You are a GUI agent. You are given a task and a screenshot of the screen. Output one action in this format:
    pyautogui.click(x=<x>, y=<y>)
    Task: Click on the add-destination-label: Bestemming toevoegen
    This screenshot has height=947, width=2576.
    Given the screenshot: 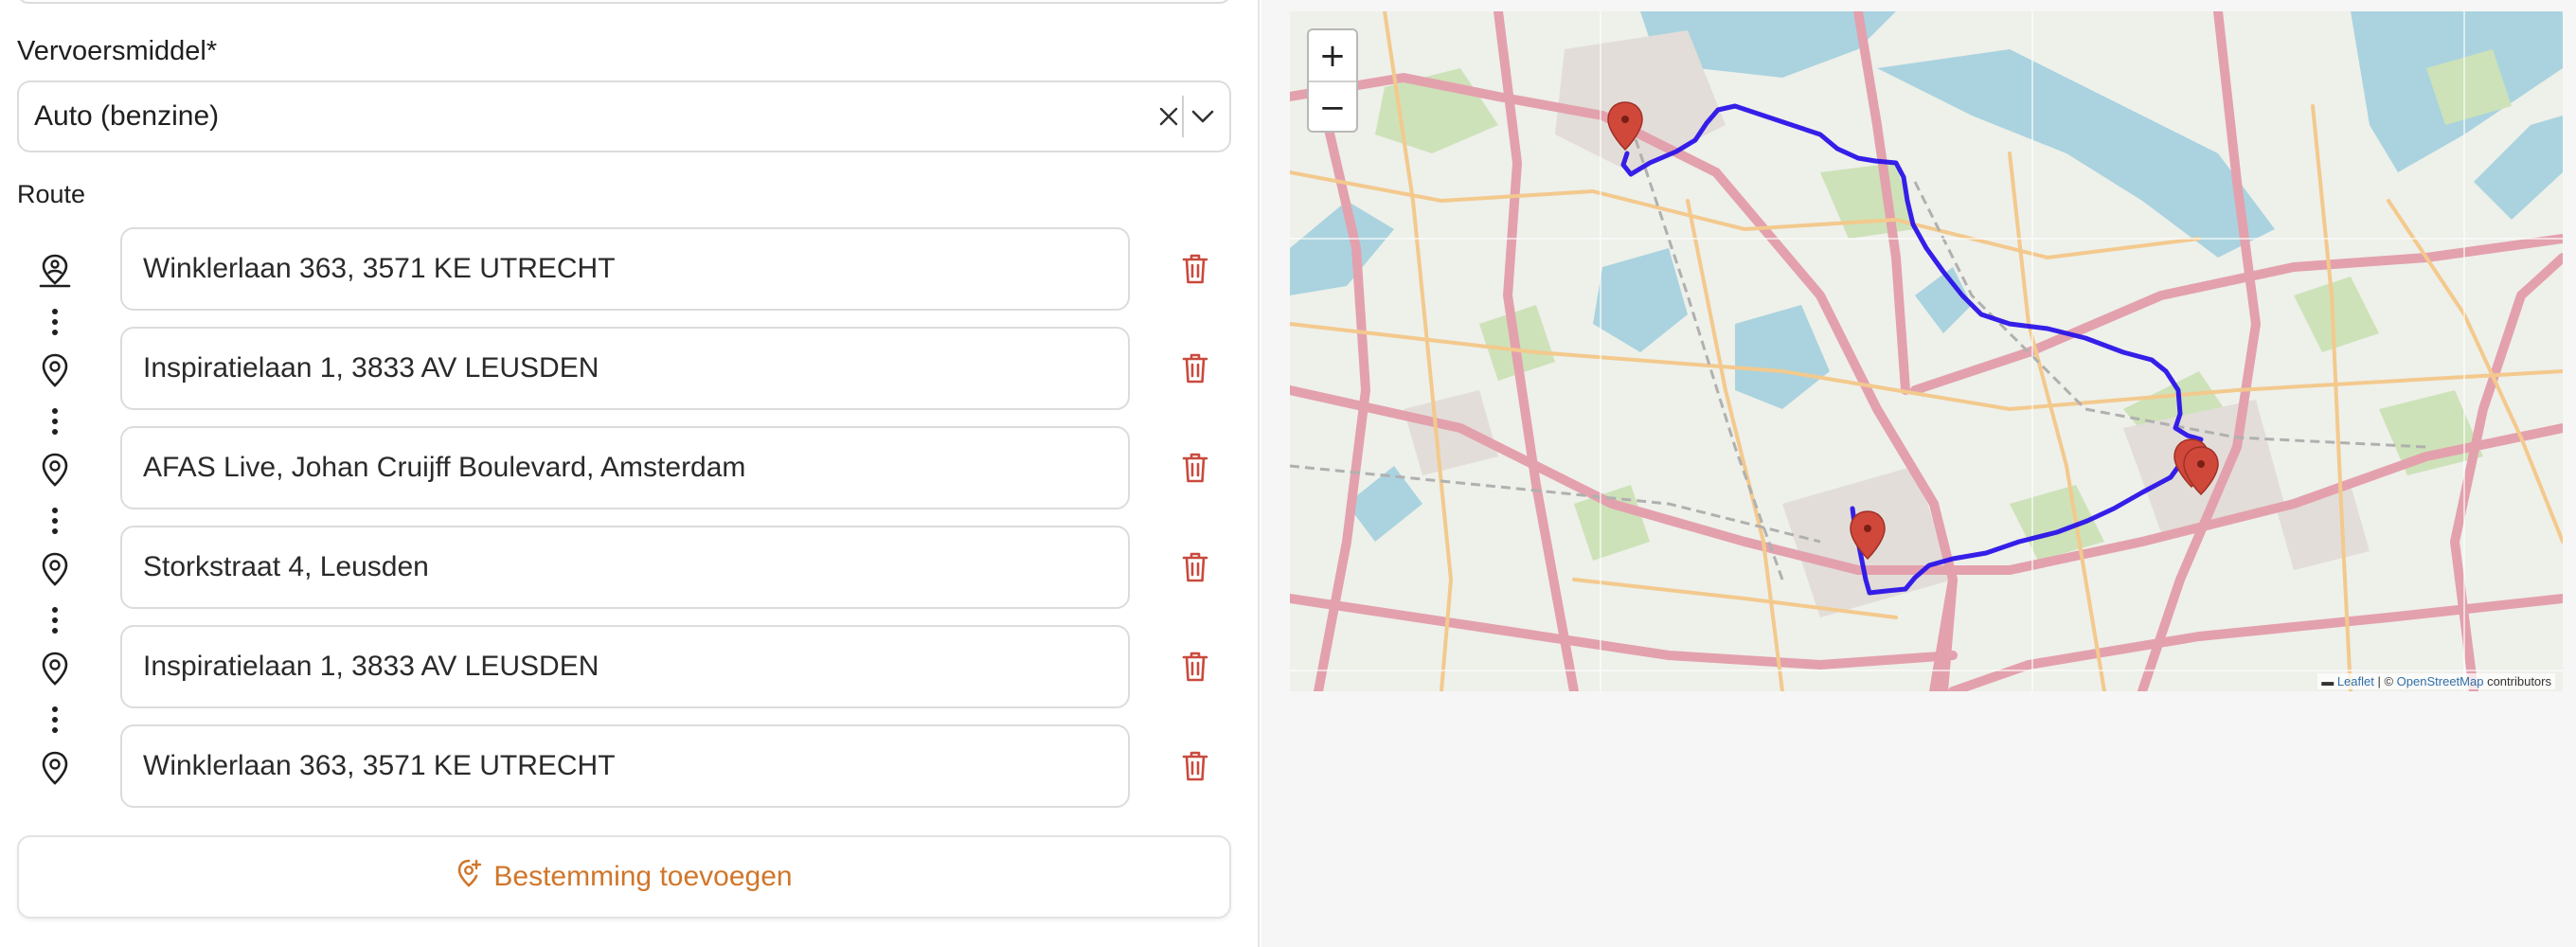 What is the action you would take?
    pyautogui.click(x=643, y=876)
    